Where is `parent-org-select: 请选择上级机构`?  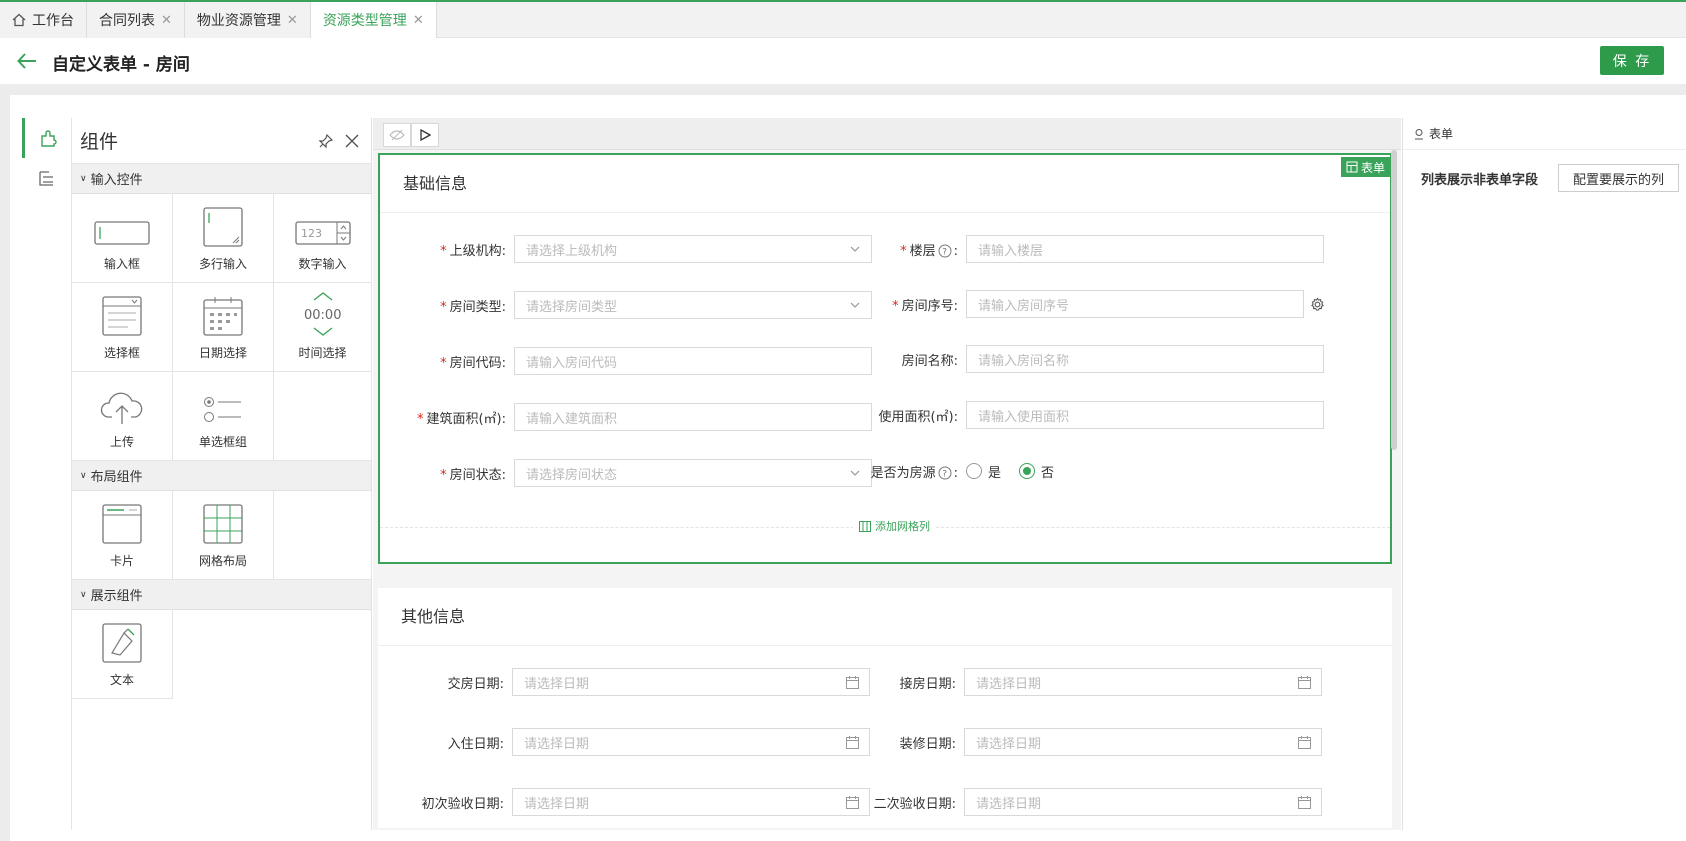 parent-org-select: 请选择上级机构 is located at coordinates (693, 249).